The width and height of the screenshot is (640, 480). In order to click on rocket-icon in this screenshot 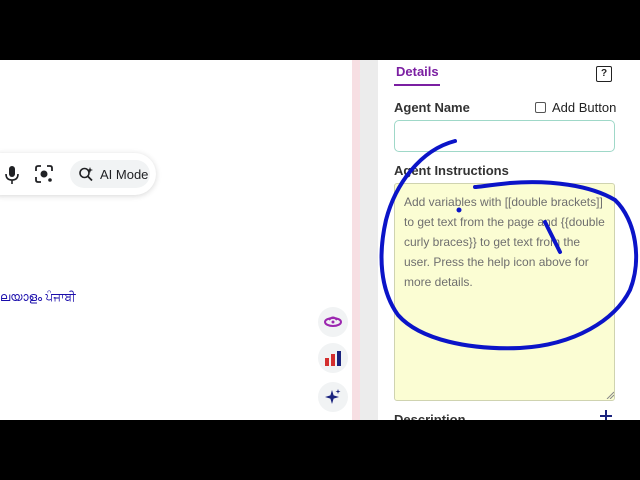, I will do `click(333, 321)`.